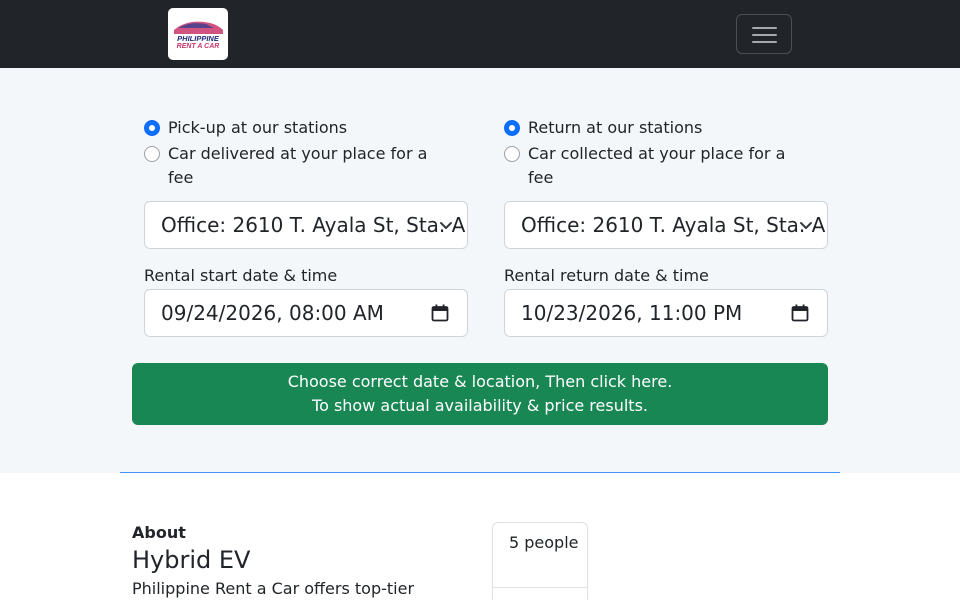 The image size is (960, 600). I want to click on return-location-select: Office: 2610 T. Ayala St, Sta. Ana, so click(666, 225).